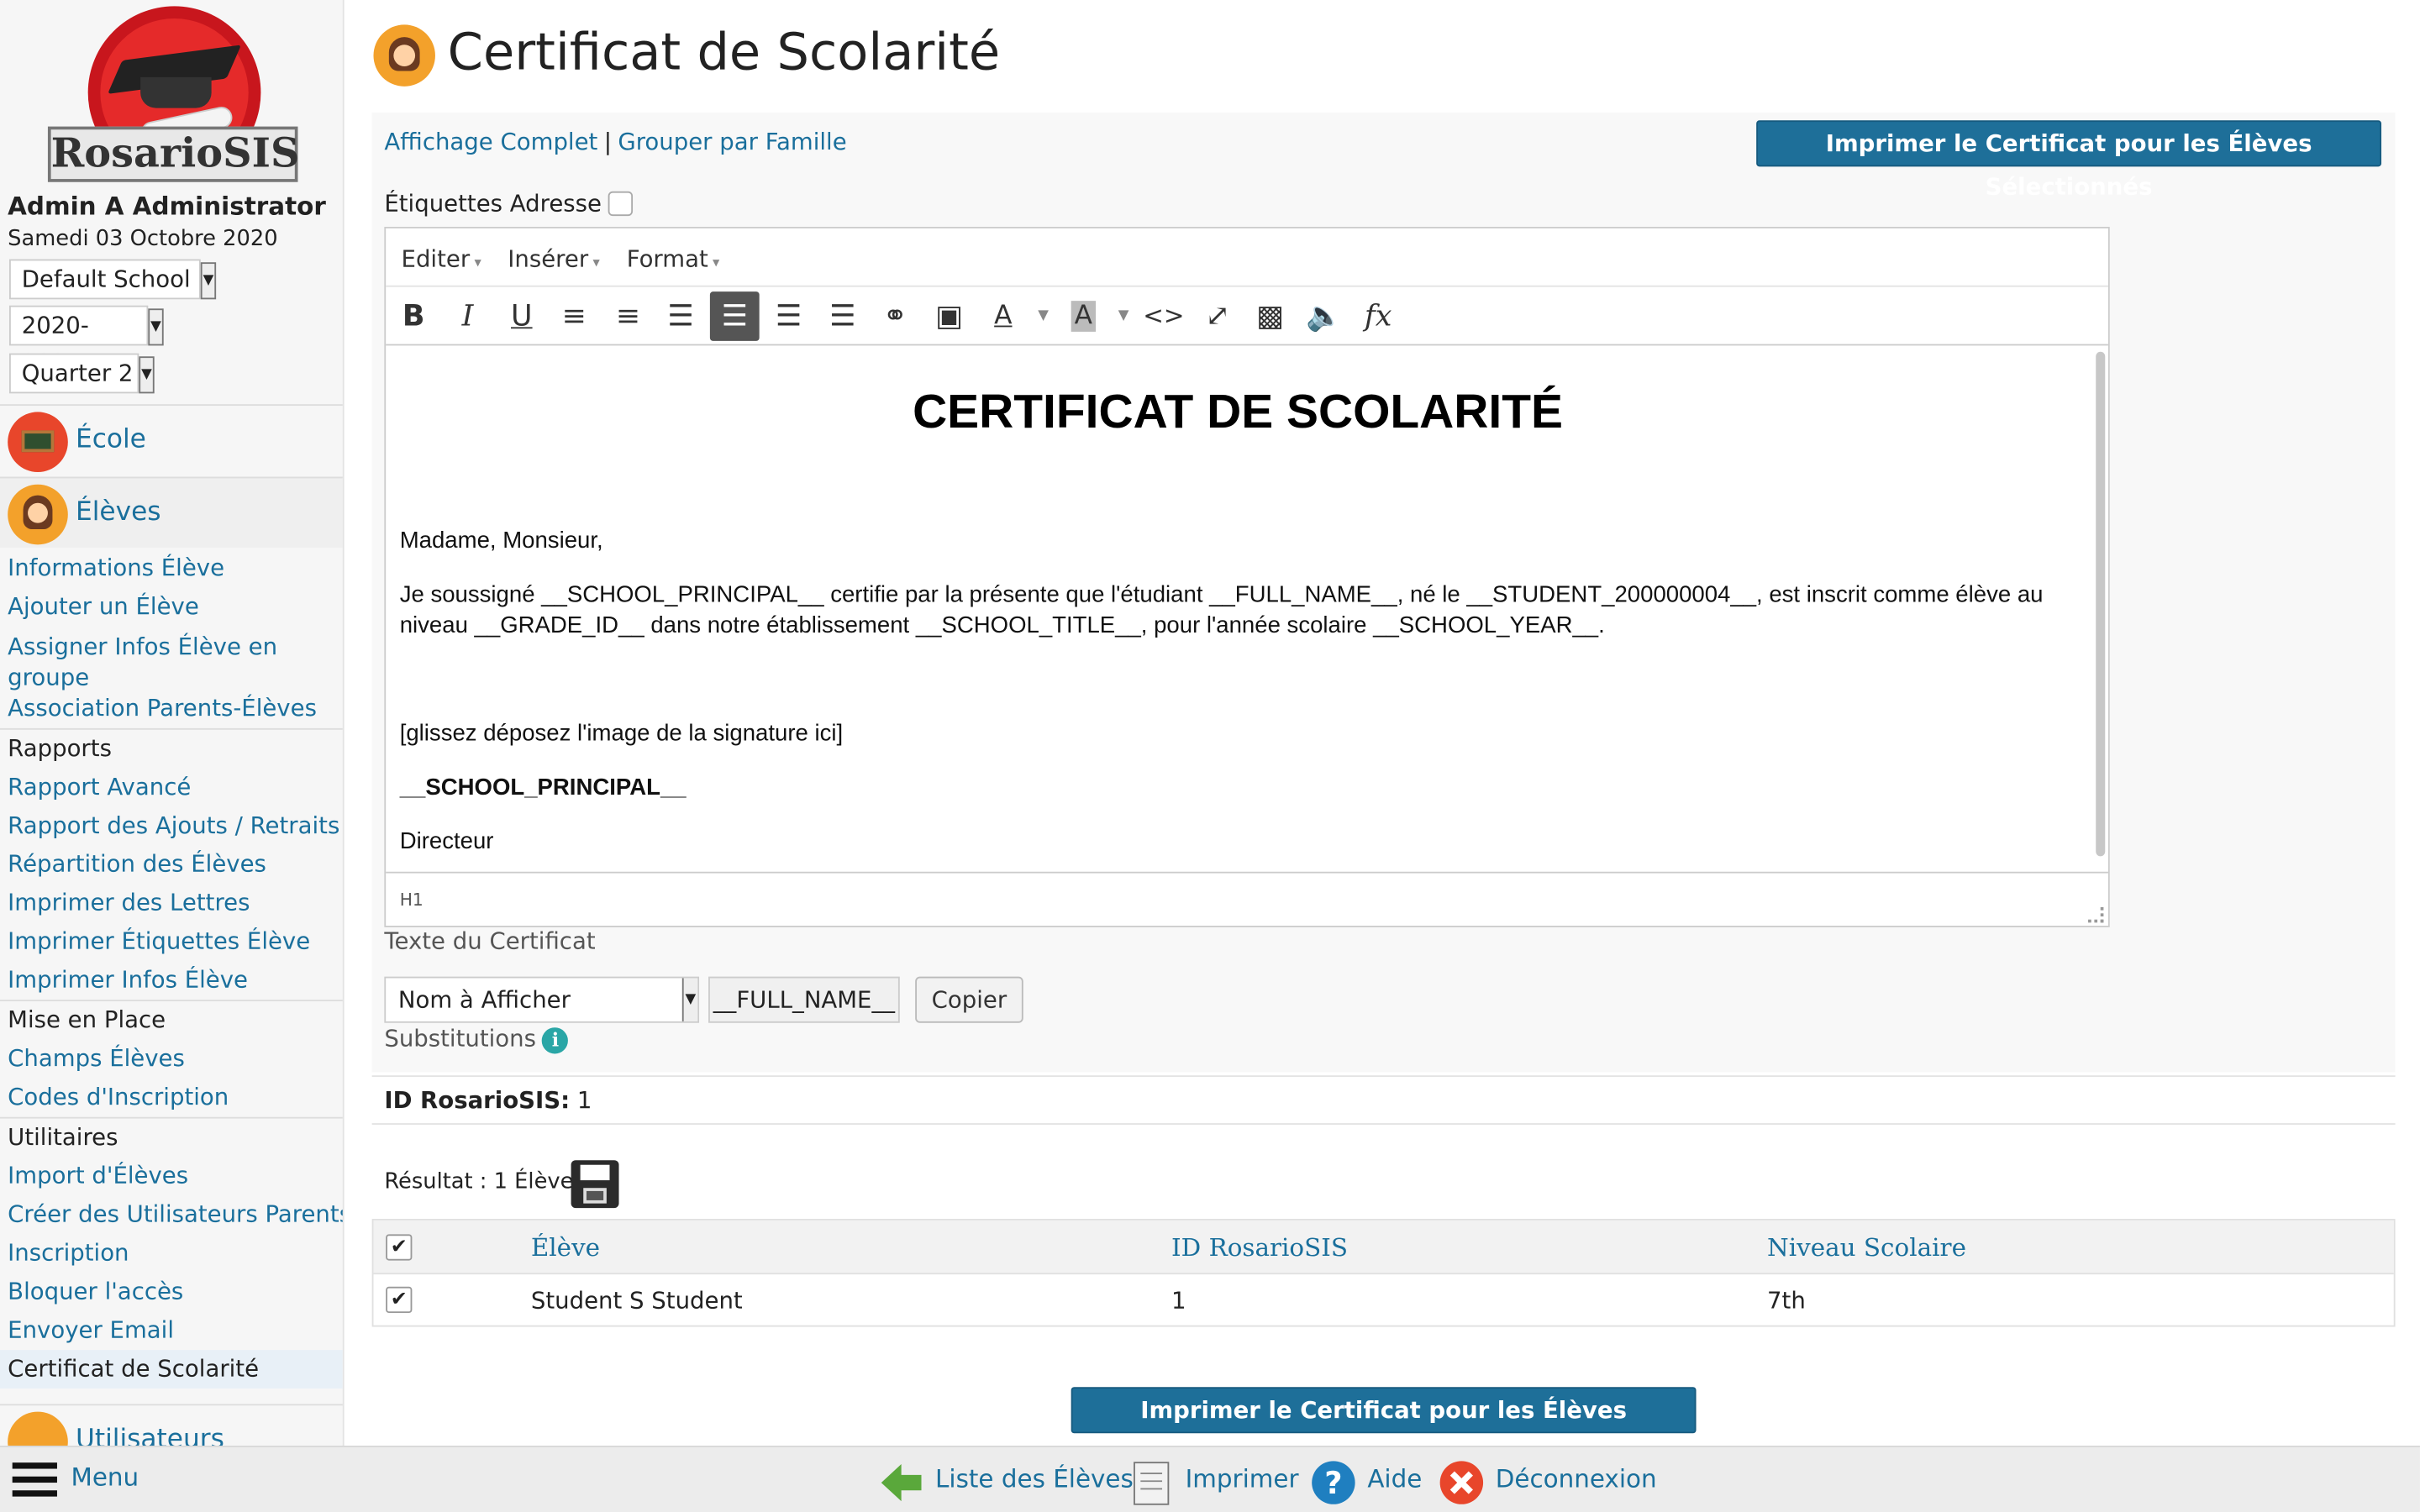 The height and width of the screenshot is (1512, 2420). What do you see at coordinates (673, 259) in the screenshot?
I see `editor-menu-format: Format` at bounding box center [673, 259].